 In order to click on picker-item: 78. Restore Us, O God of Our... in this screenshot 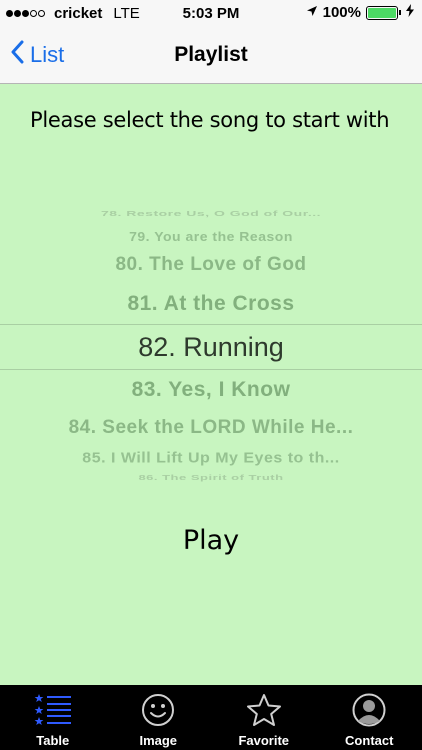, I will do `click(211, 212)`.